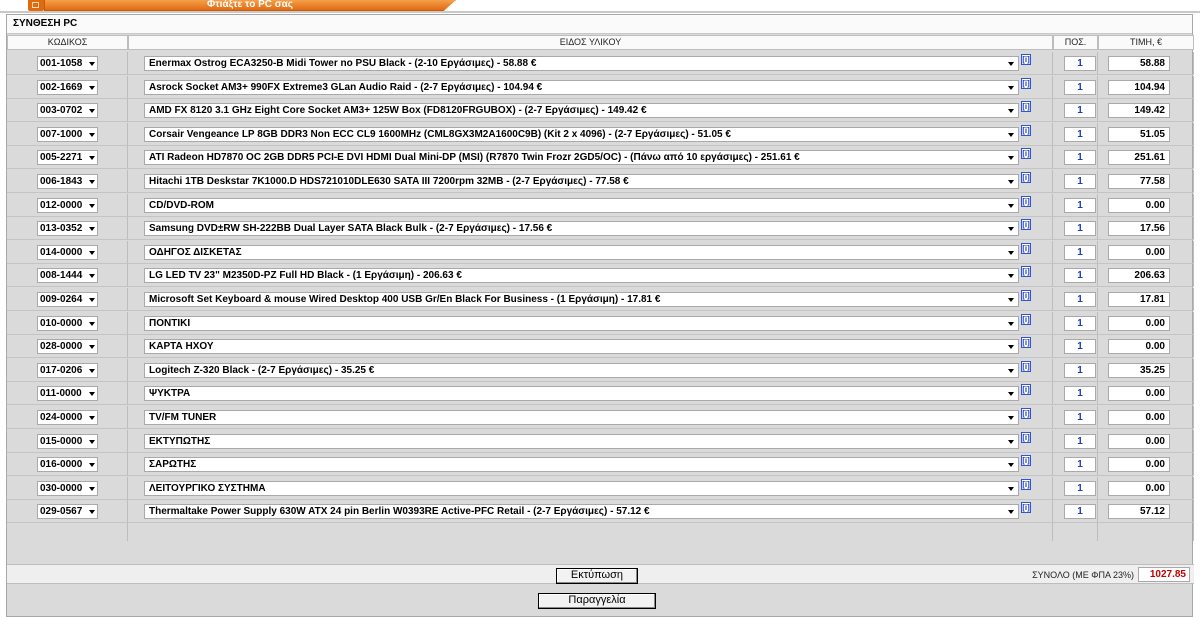 This screenshot has height=617, width=1200. What do you see at coordinates (61, 63) in the screenshot?
I see `code-value: 001-1058` at bounding box center [61, 63].